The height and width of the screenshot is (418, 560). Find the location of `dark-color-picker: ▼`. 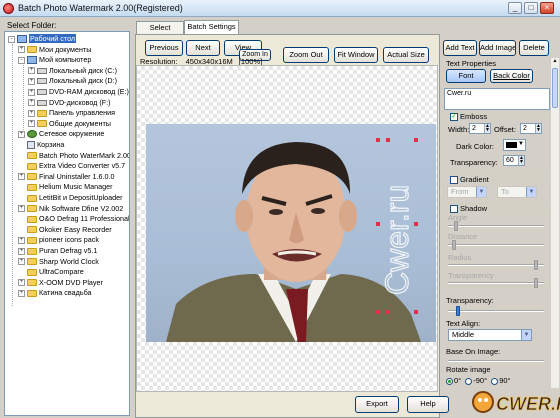

dark-color-picker: ▼ is located at coordinates (514, 145).